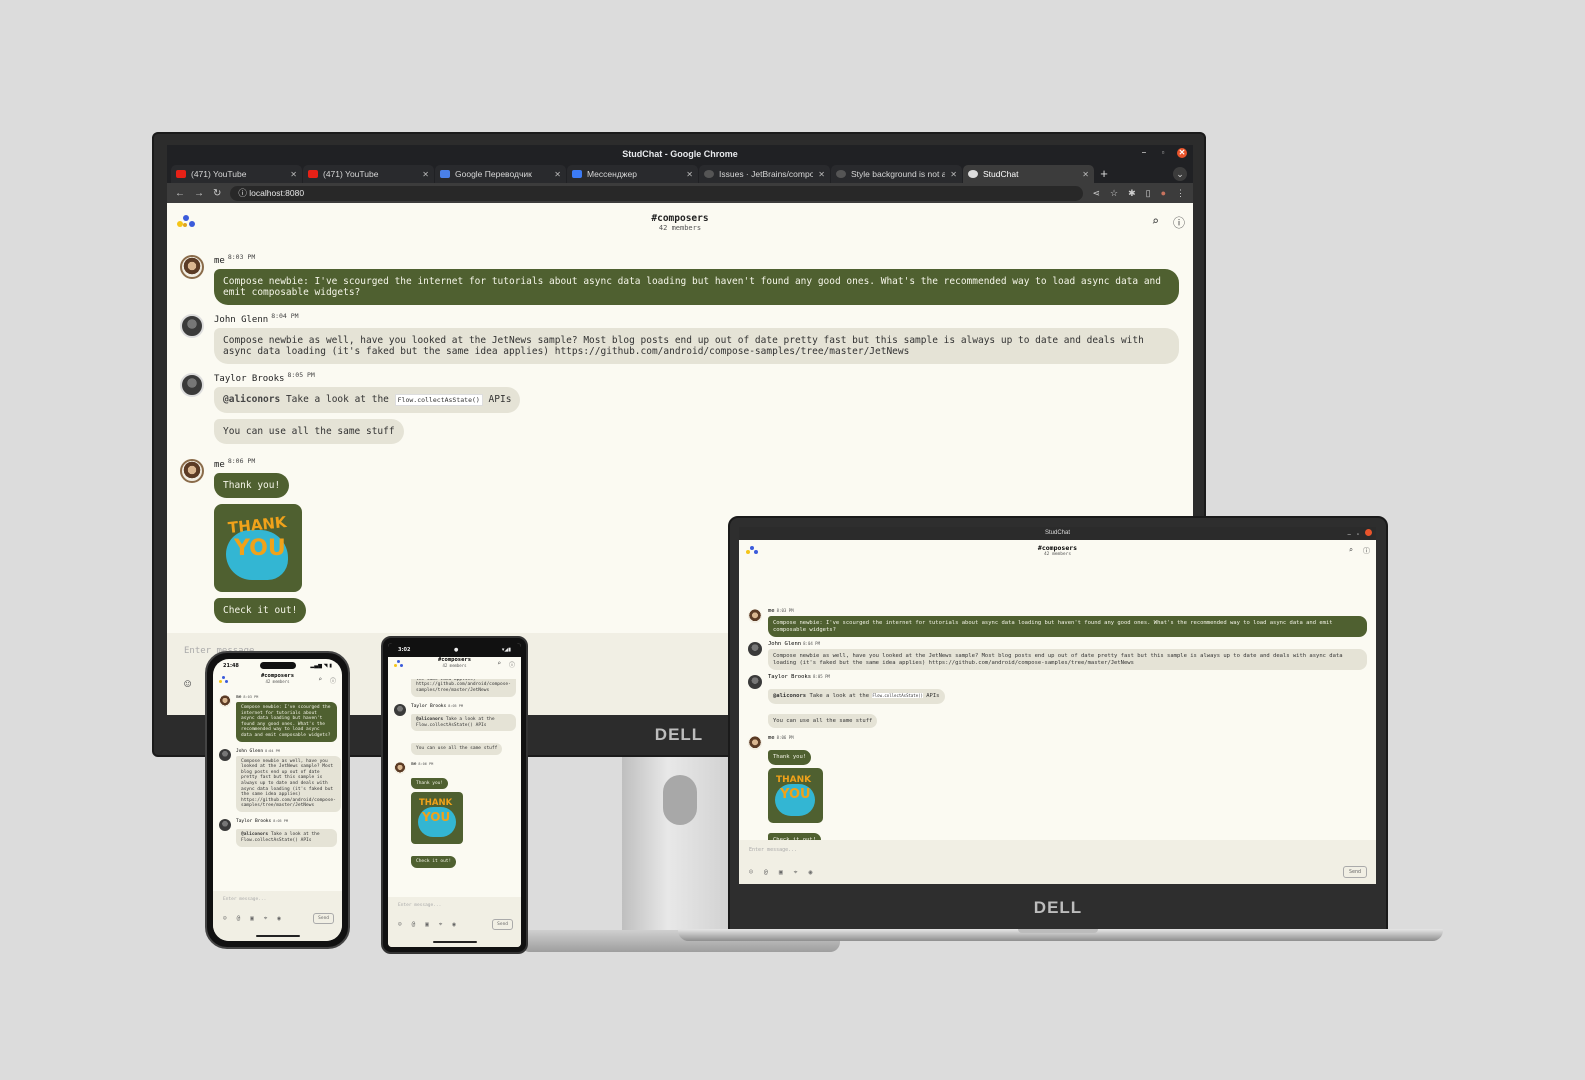 This screenshot has width=1585, height=1080. Describe the element at coordinates (1144, 153) in the screenshot. I see `minimize-icon: –` at that location.